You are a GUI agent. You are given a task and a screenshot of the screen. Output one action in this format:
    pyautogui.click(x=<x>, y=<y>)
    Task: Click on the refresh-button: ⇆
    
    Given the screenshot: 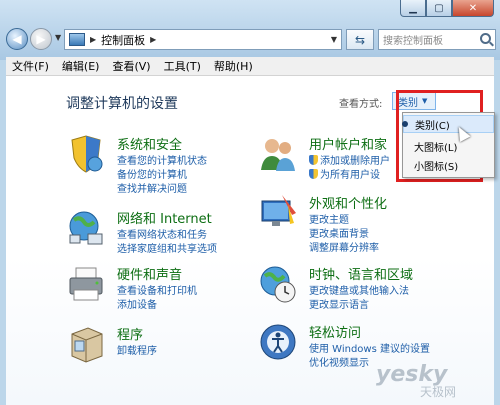 What is the action you would take?
    pyautogui.click(x=360, y=39)
    